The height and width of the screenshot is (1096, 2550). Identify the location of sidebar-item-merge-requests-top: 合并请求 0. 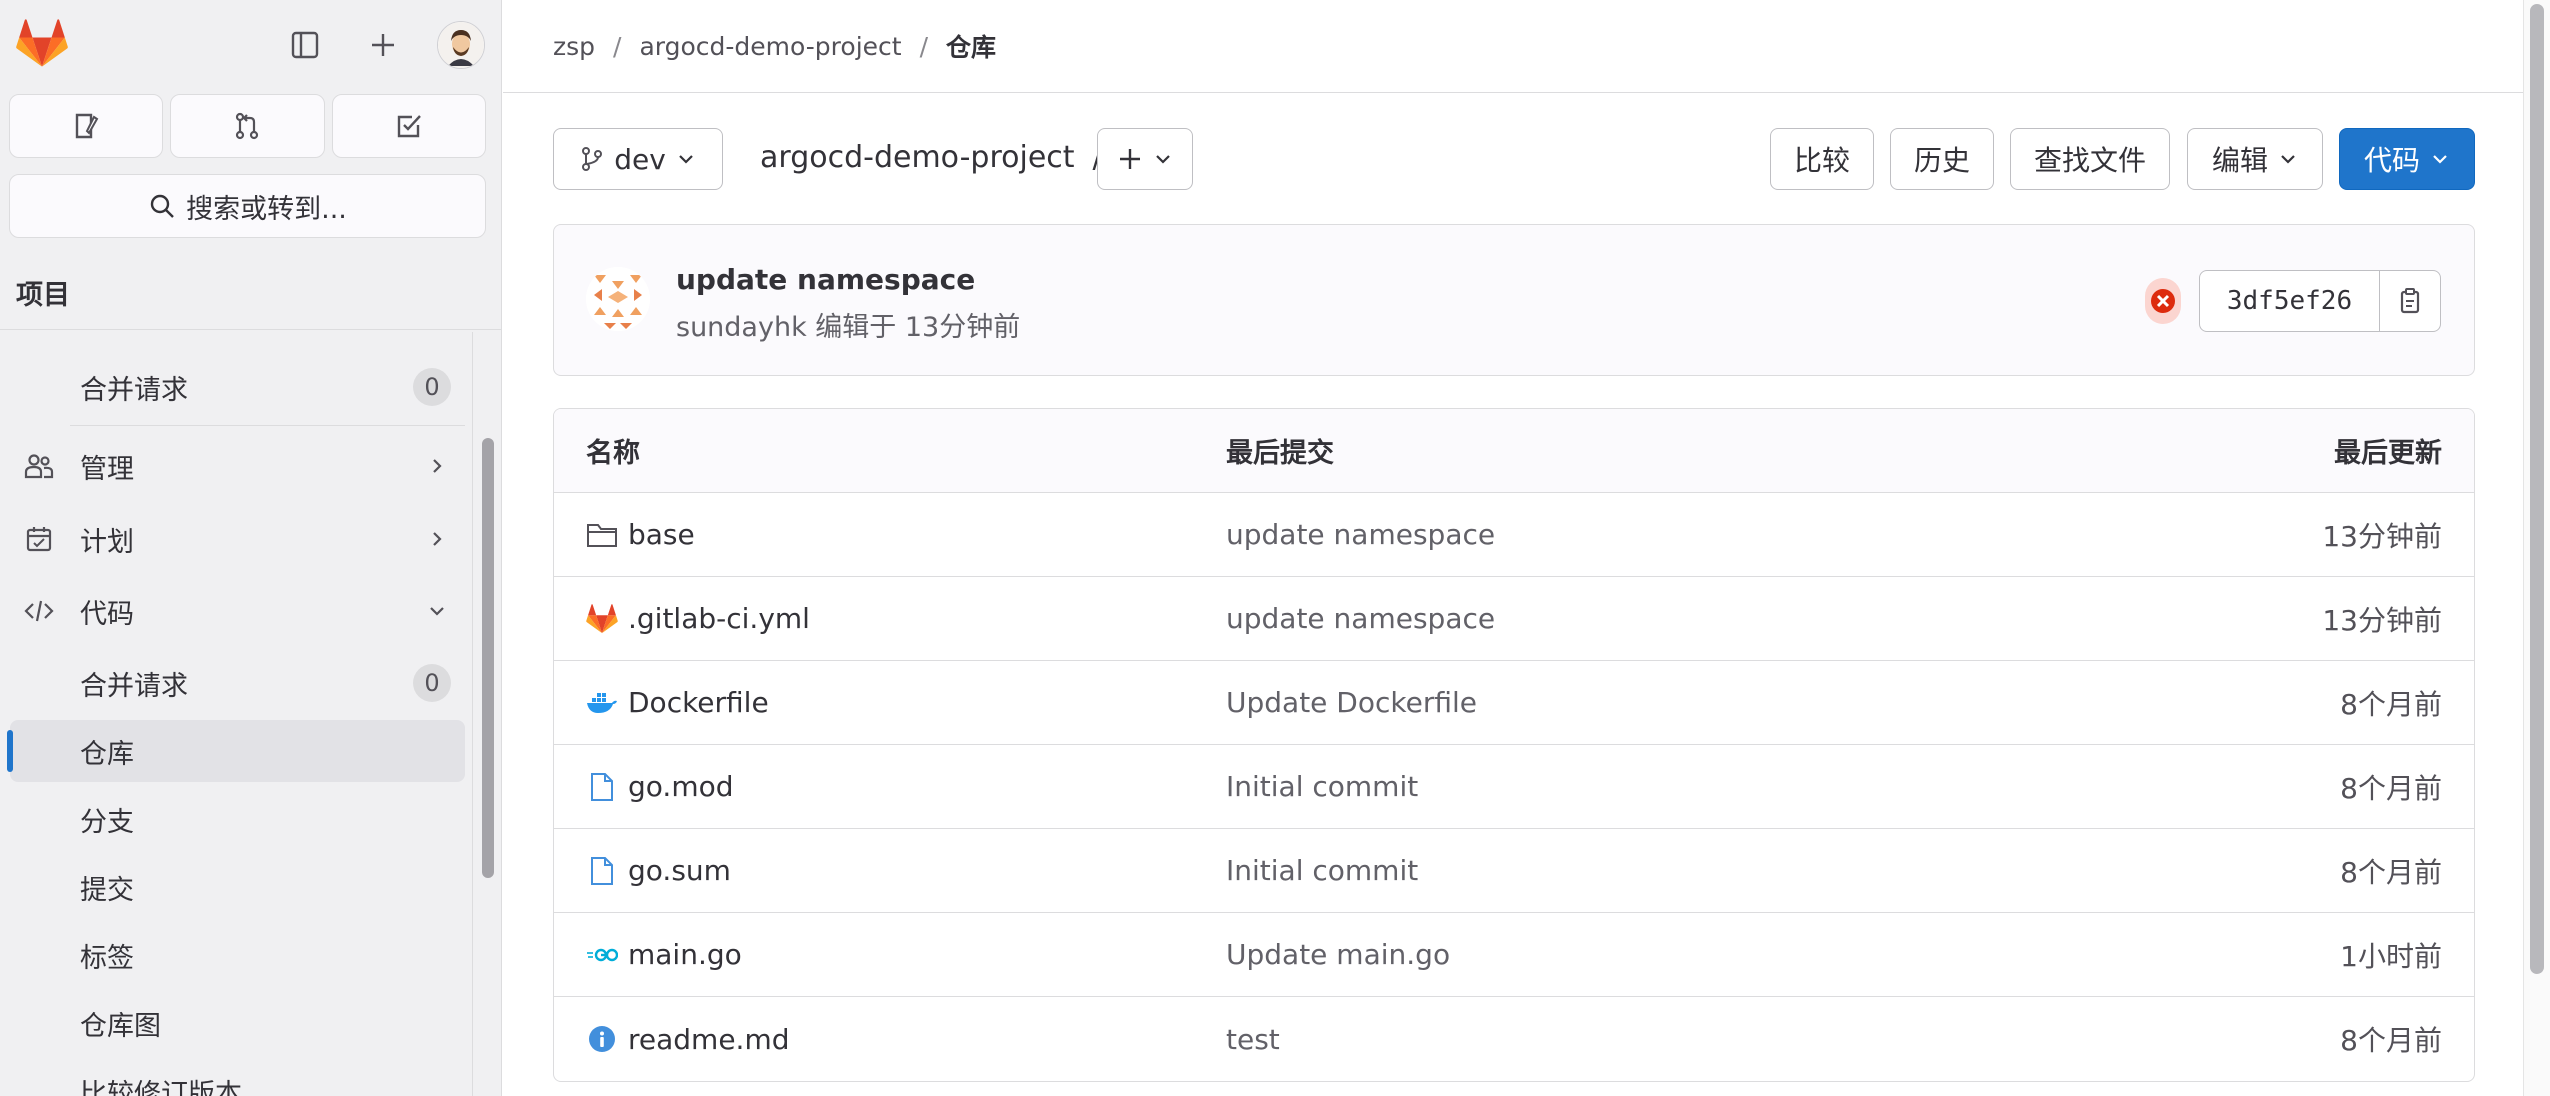
(237, 387).